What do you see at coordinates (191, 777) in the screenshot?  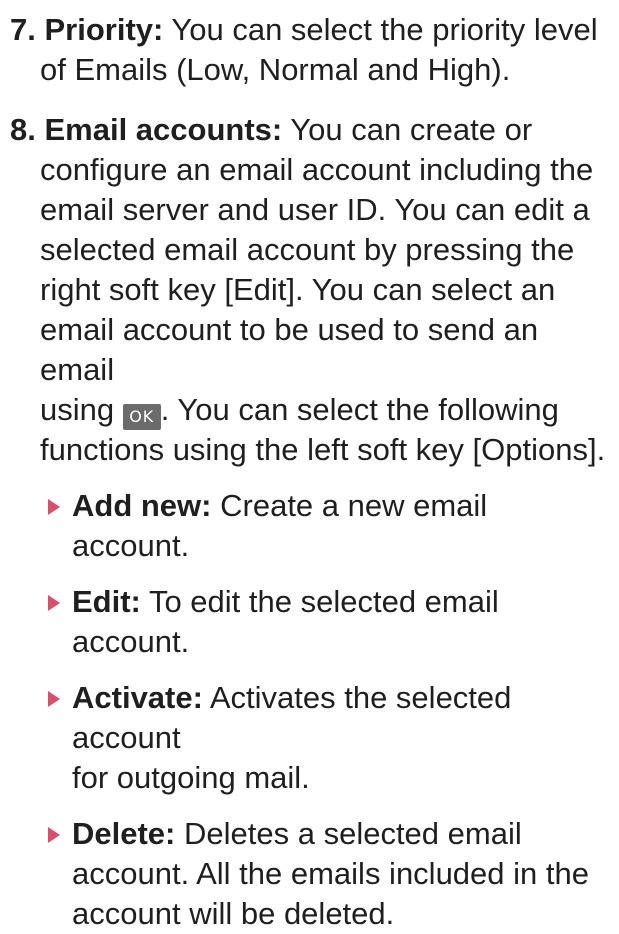 I see `sub-item-text-cont: for outgoing mail.` at bounding box center [191, 777].